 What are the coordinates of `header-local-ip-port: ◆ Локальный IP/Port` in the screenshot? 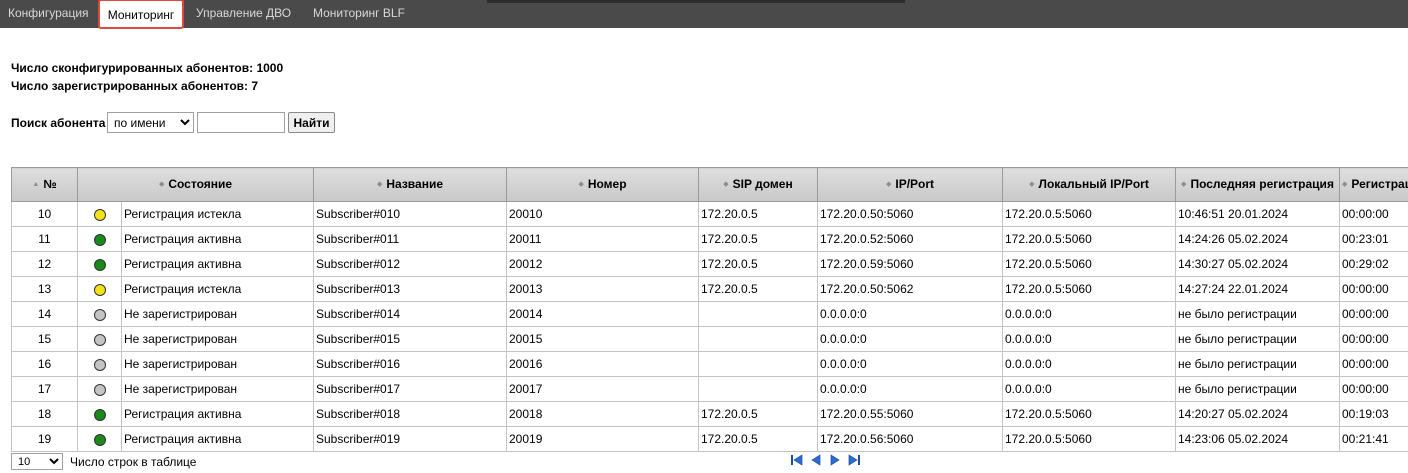 It's located at (1089, 184).